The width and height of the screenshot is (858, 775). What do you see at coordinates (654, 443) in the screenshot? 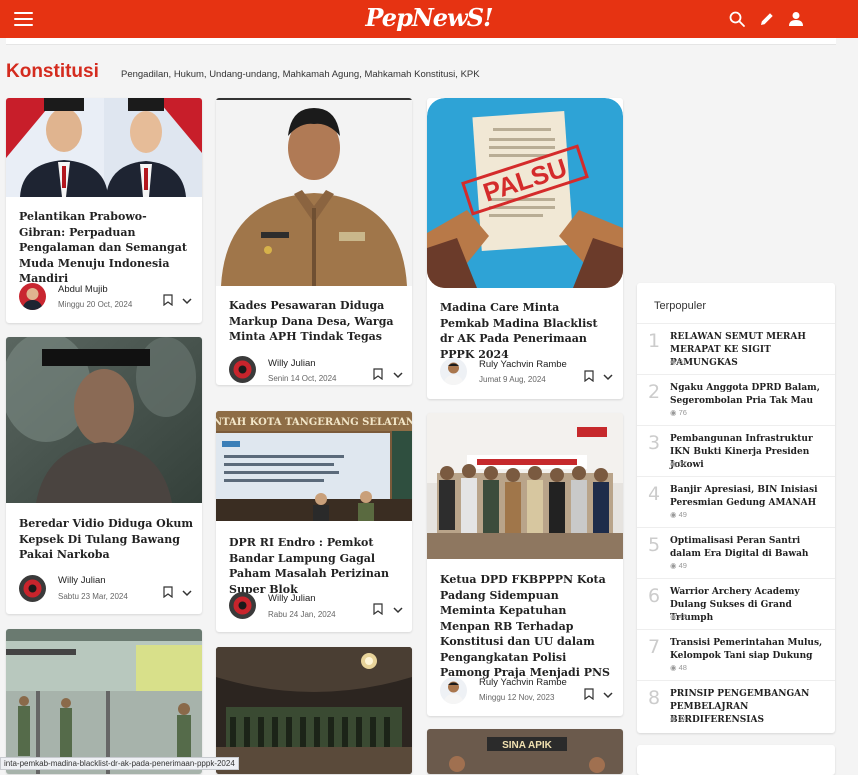
I see `rank-number: 3` at bounding box center [654, 443].